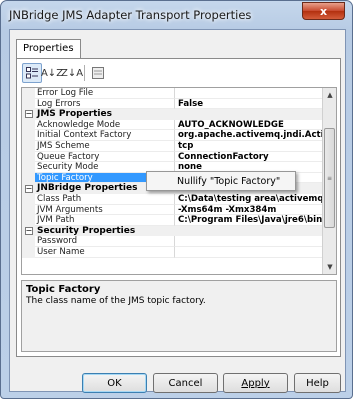 Image resolution: width=353 pixels, height=399 pixels. Describe the element at coordinates (48, 49) in the screenshot. I see `tab-properties: Properties` at that location.